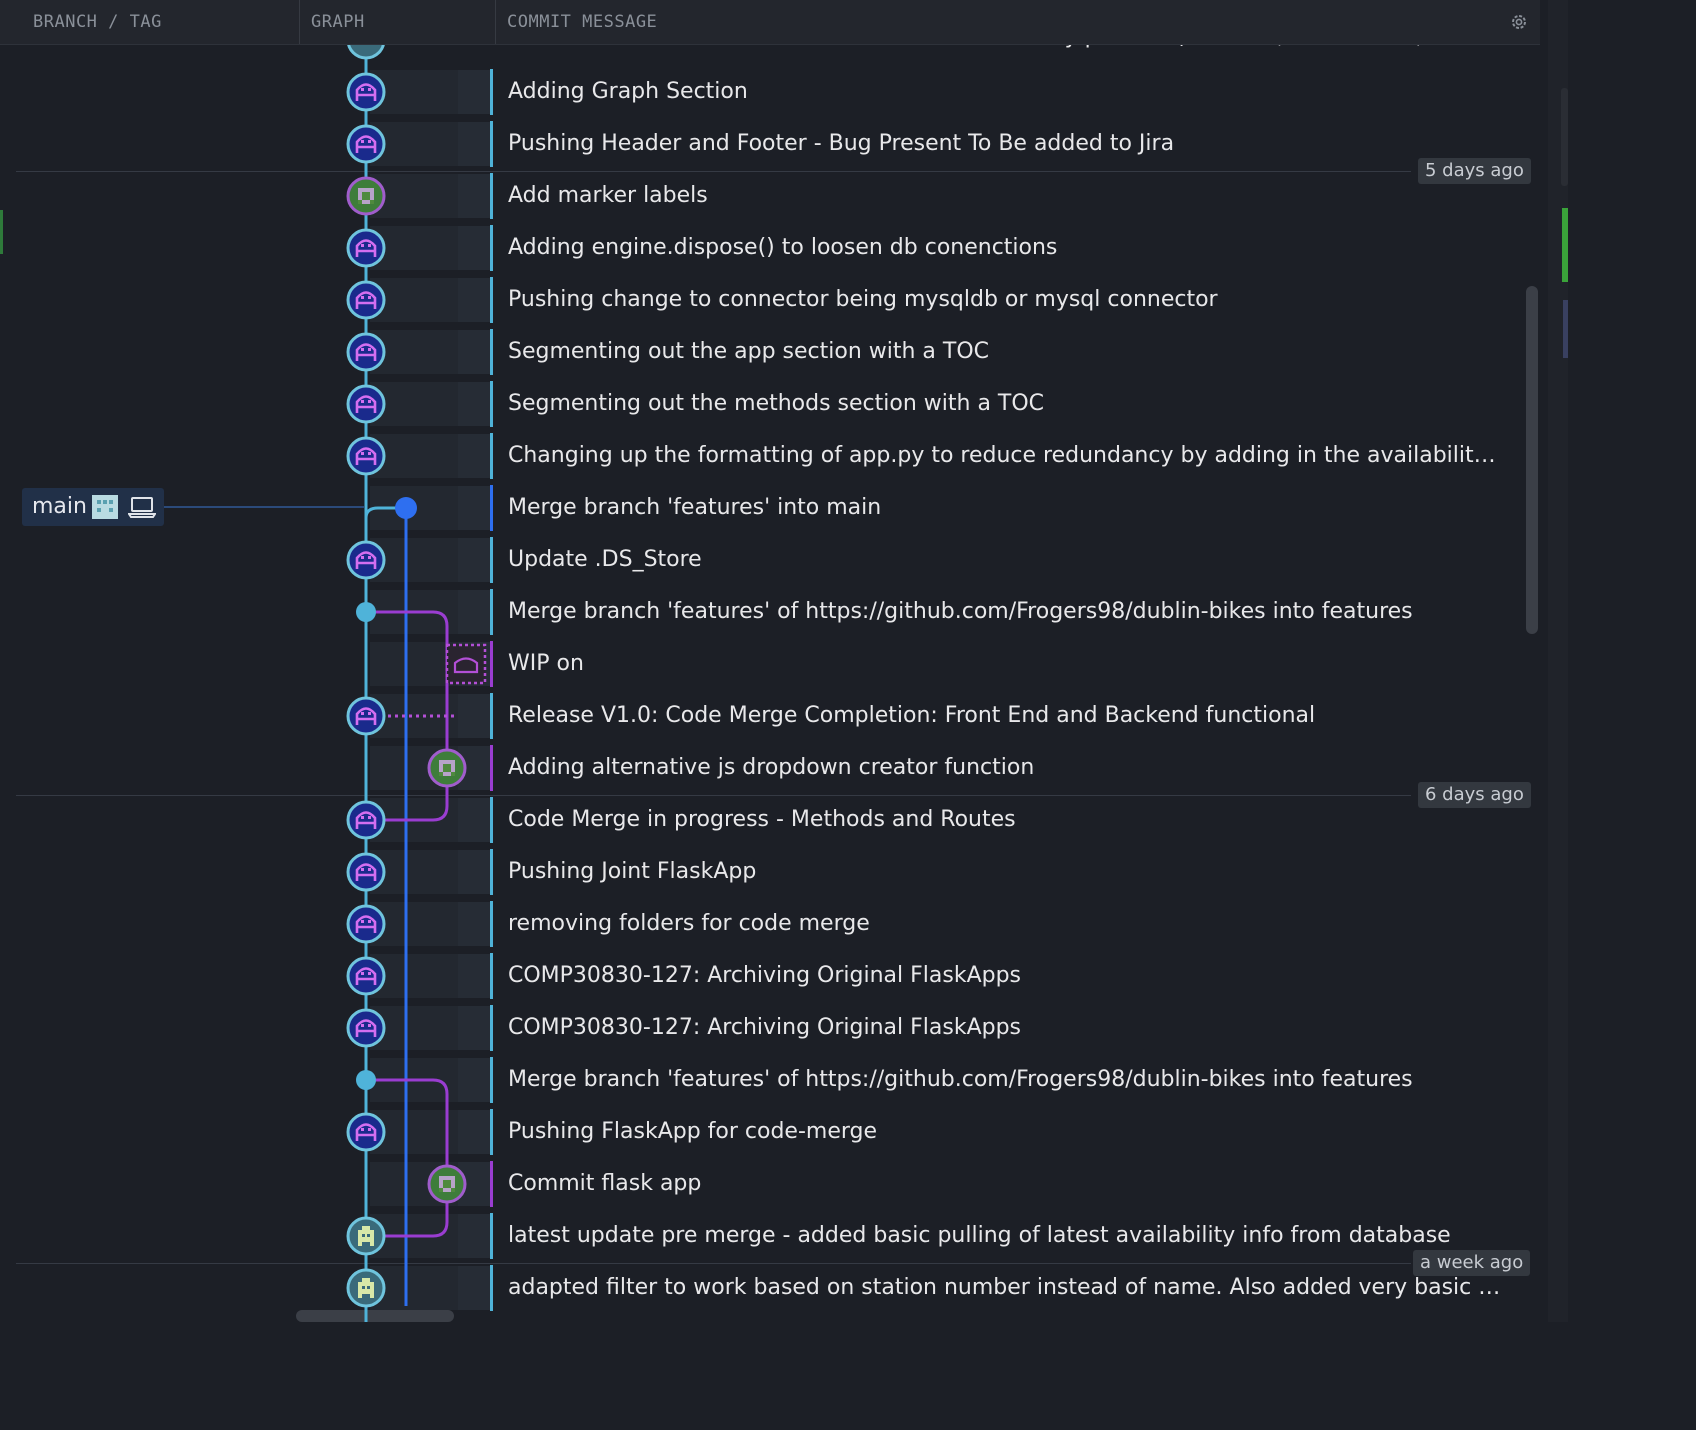 This screenshot has width=1696, height=1430. I want to click on gear-icon, so click(1519, 22).